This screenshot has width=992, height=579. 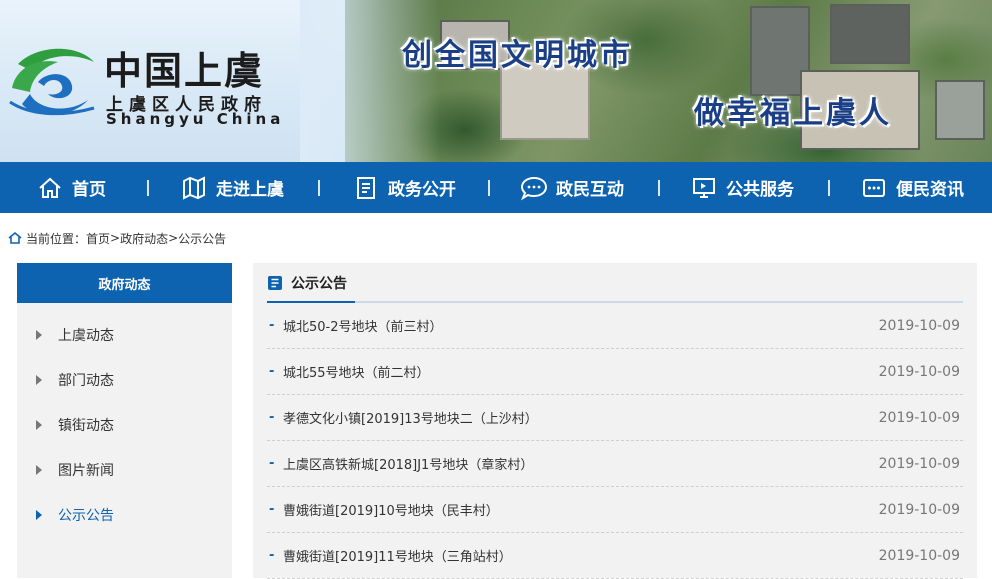 What do you see at coordinates (422, 190) in the screenshot?
I see `nav-label-gov-affairs: 政务公开` at bounding box center [422, 190].